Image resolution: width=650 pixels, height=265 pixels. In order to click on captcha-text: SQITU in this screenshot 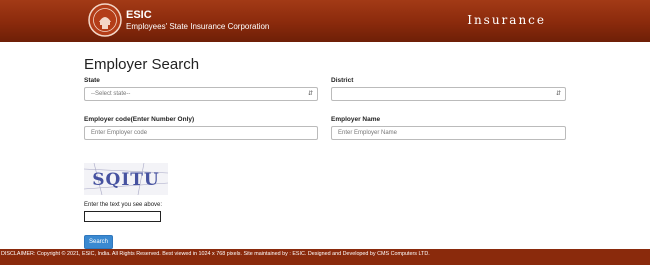, I will do `click(126, 180)`.